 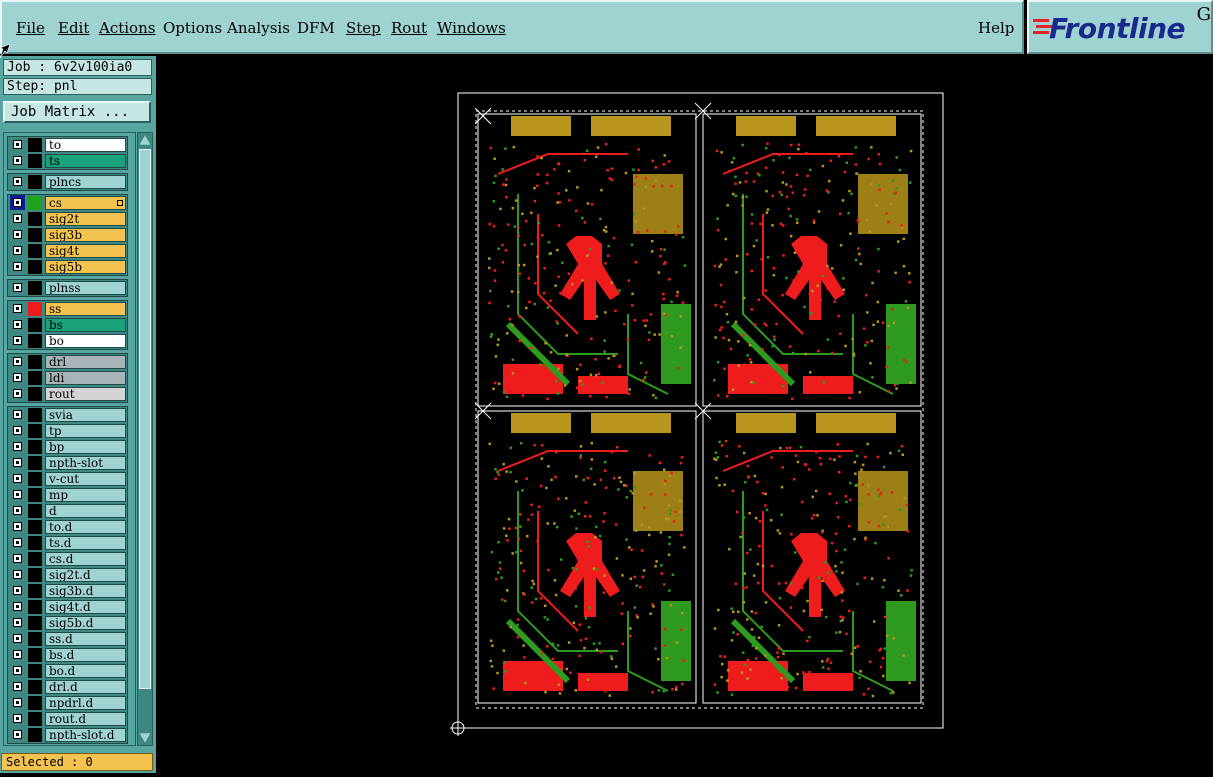 I want to click on layer-name: tp, so click(x=85, y=431).